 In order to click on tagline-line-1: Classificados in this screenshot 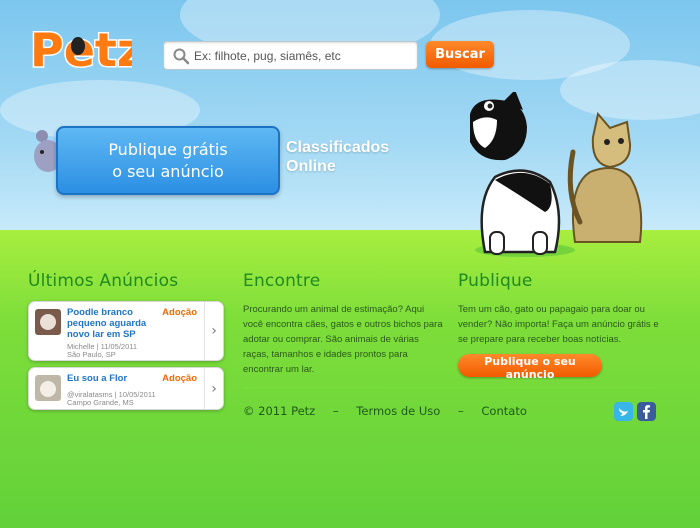, I will do `click(338, 147)`.